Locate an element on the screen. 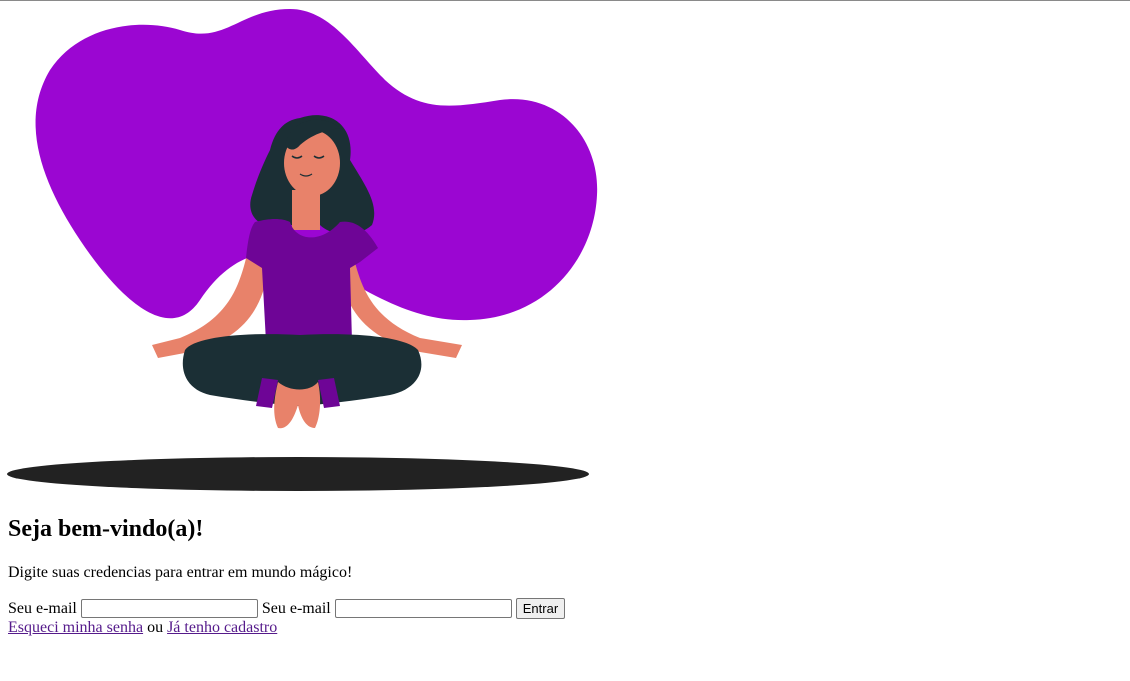 The image size is (1130, 681). email-label-1: Seu e-mail is located at coordinates (42, 608).